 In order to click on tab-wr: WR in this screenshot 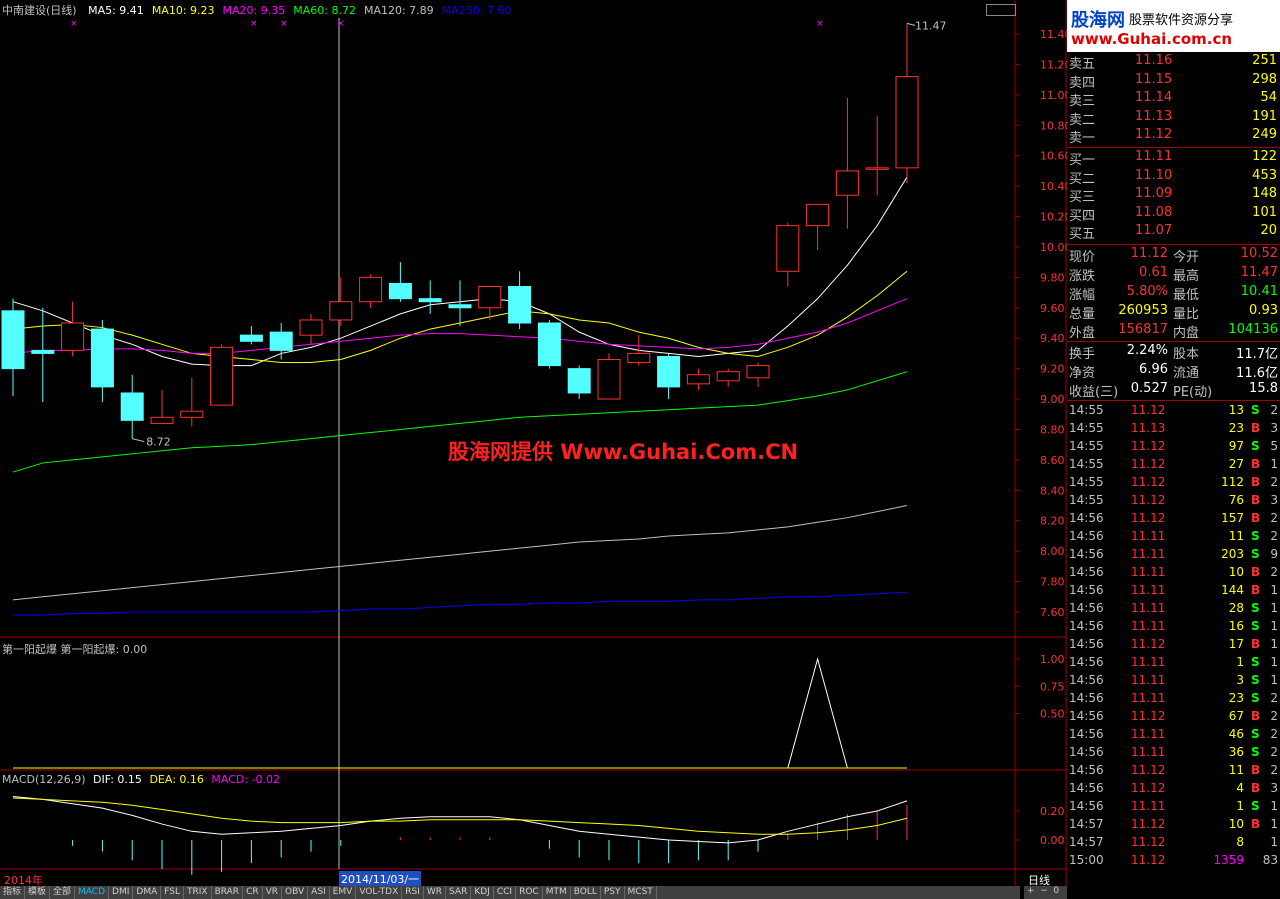, I will do `click(435, 892)`.